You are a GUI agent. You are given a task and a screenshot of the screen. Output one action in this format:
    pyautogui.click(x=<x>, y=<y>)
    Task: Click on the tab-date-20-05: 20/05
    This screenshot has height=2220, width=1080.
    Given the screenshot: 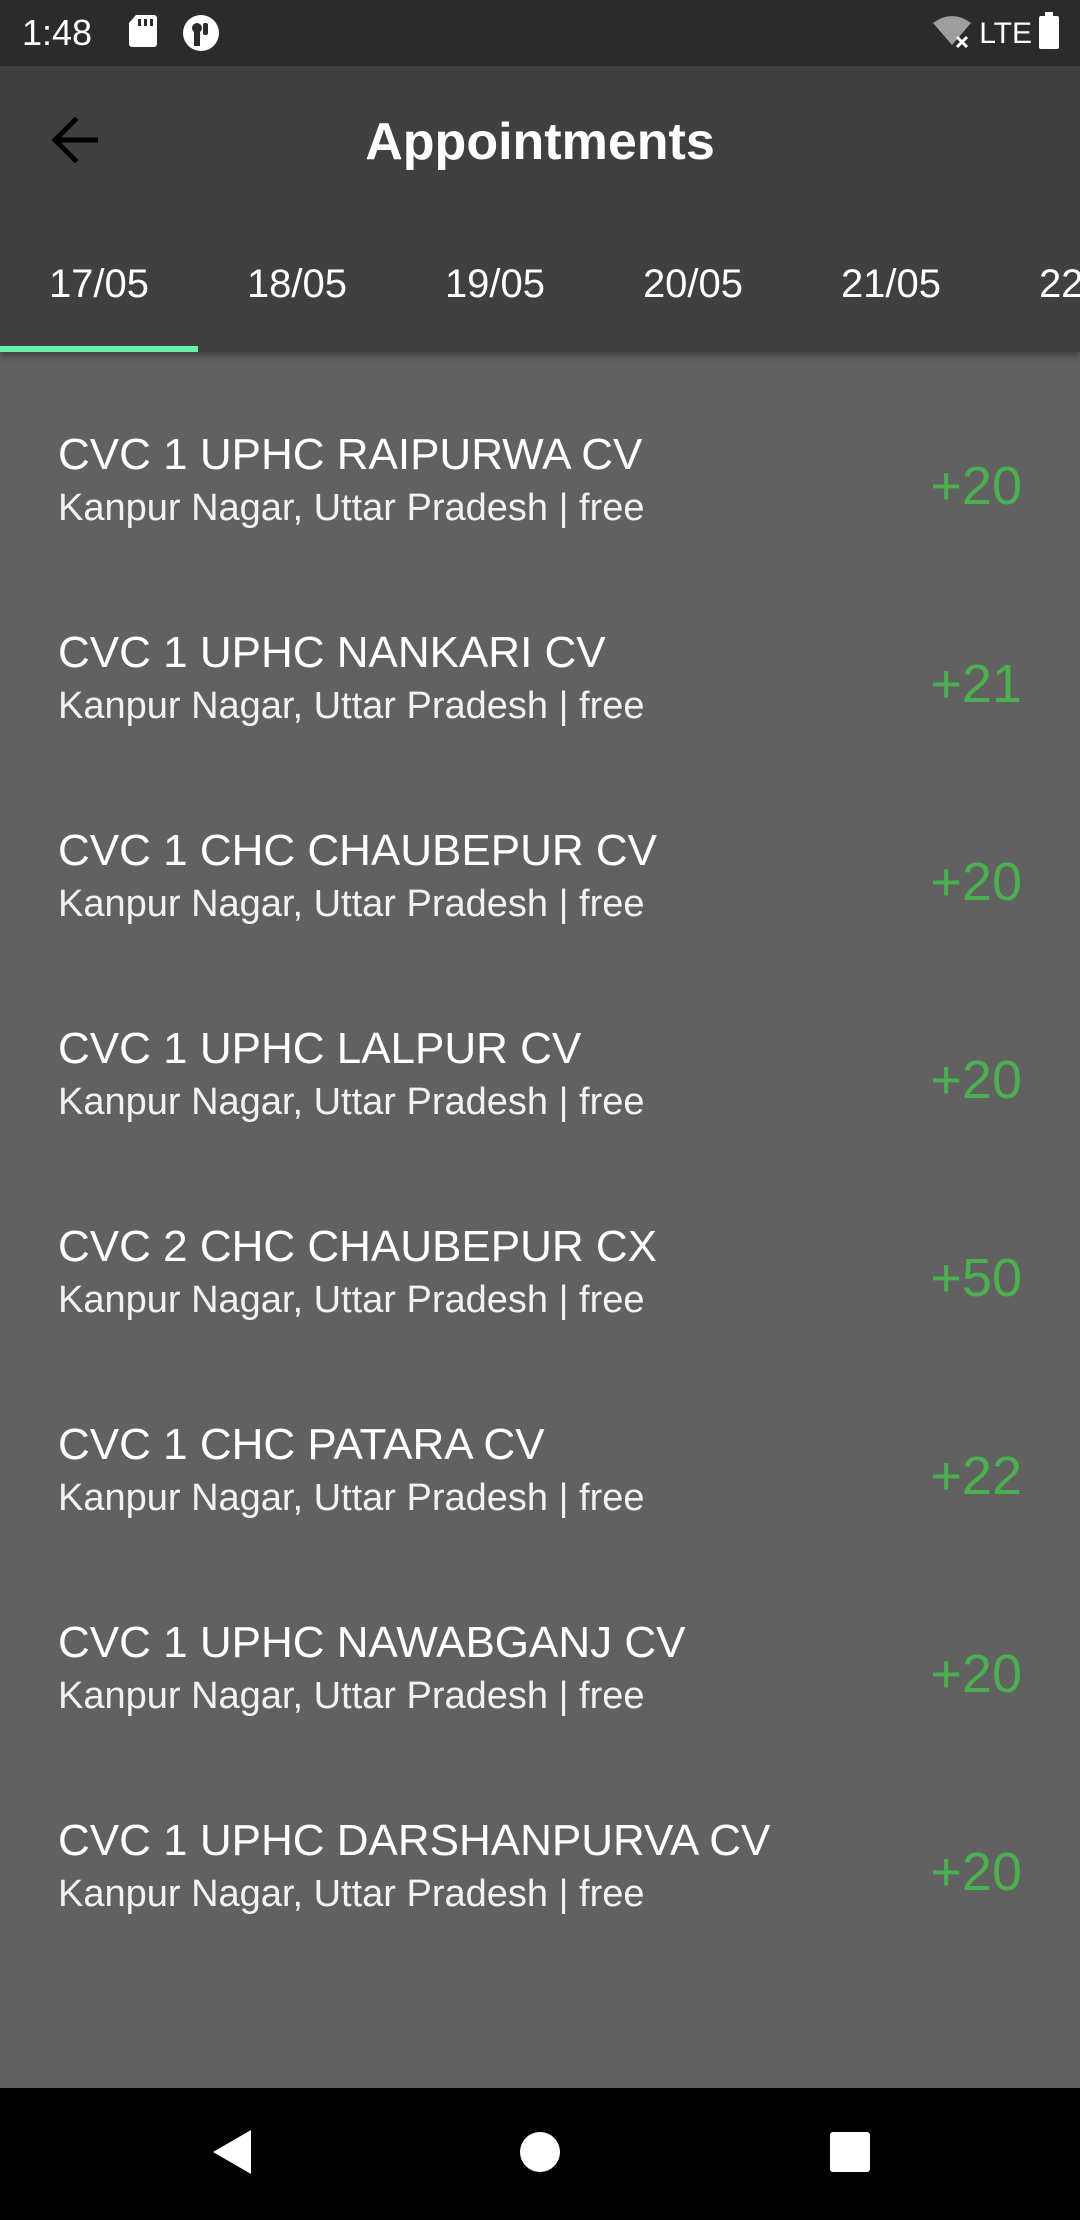 What is the action you would take?
    pyautogui.click(x=693, y=284)
    